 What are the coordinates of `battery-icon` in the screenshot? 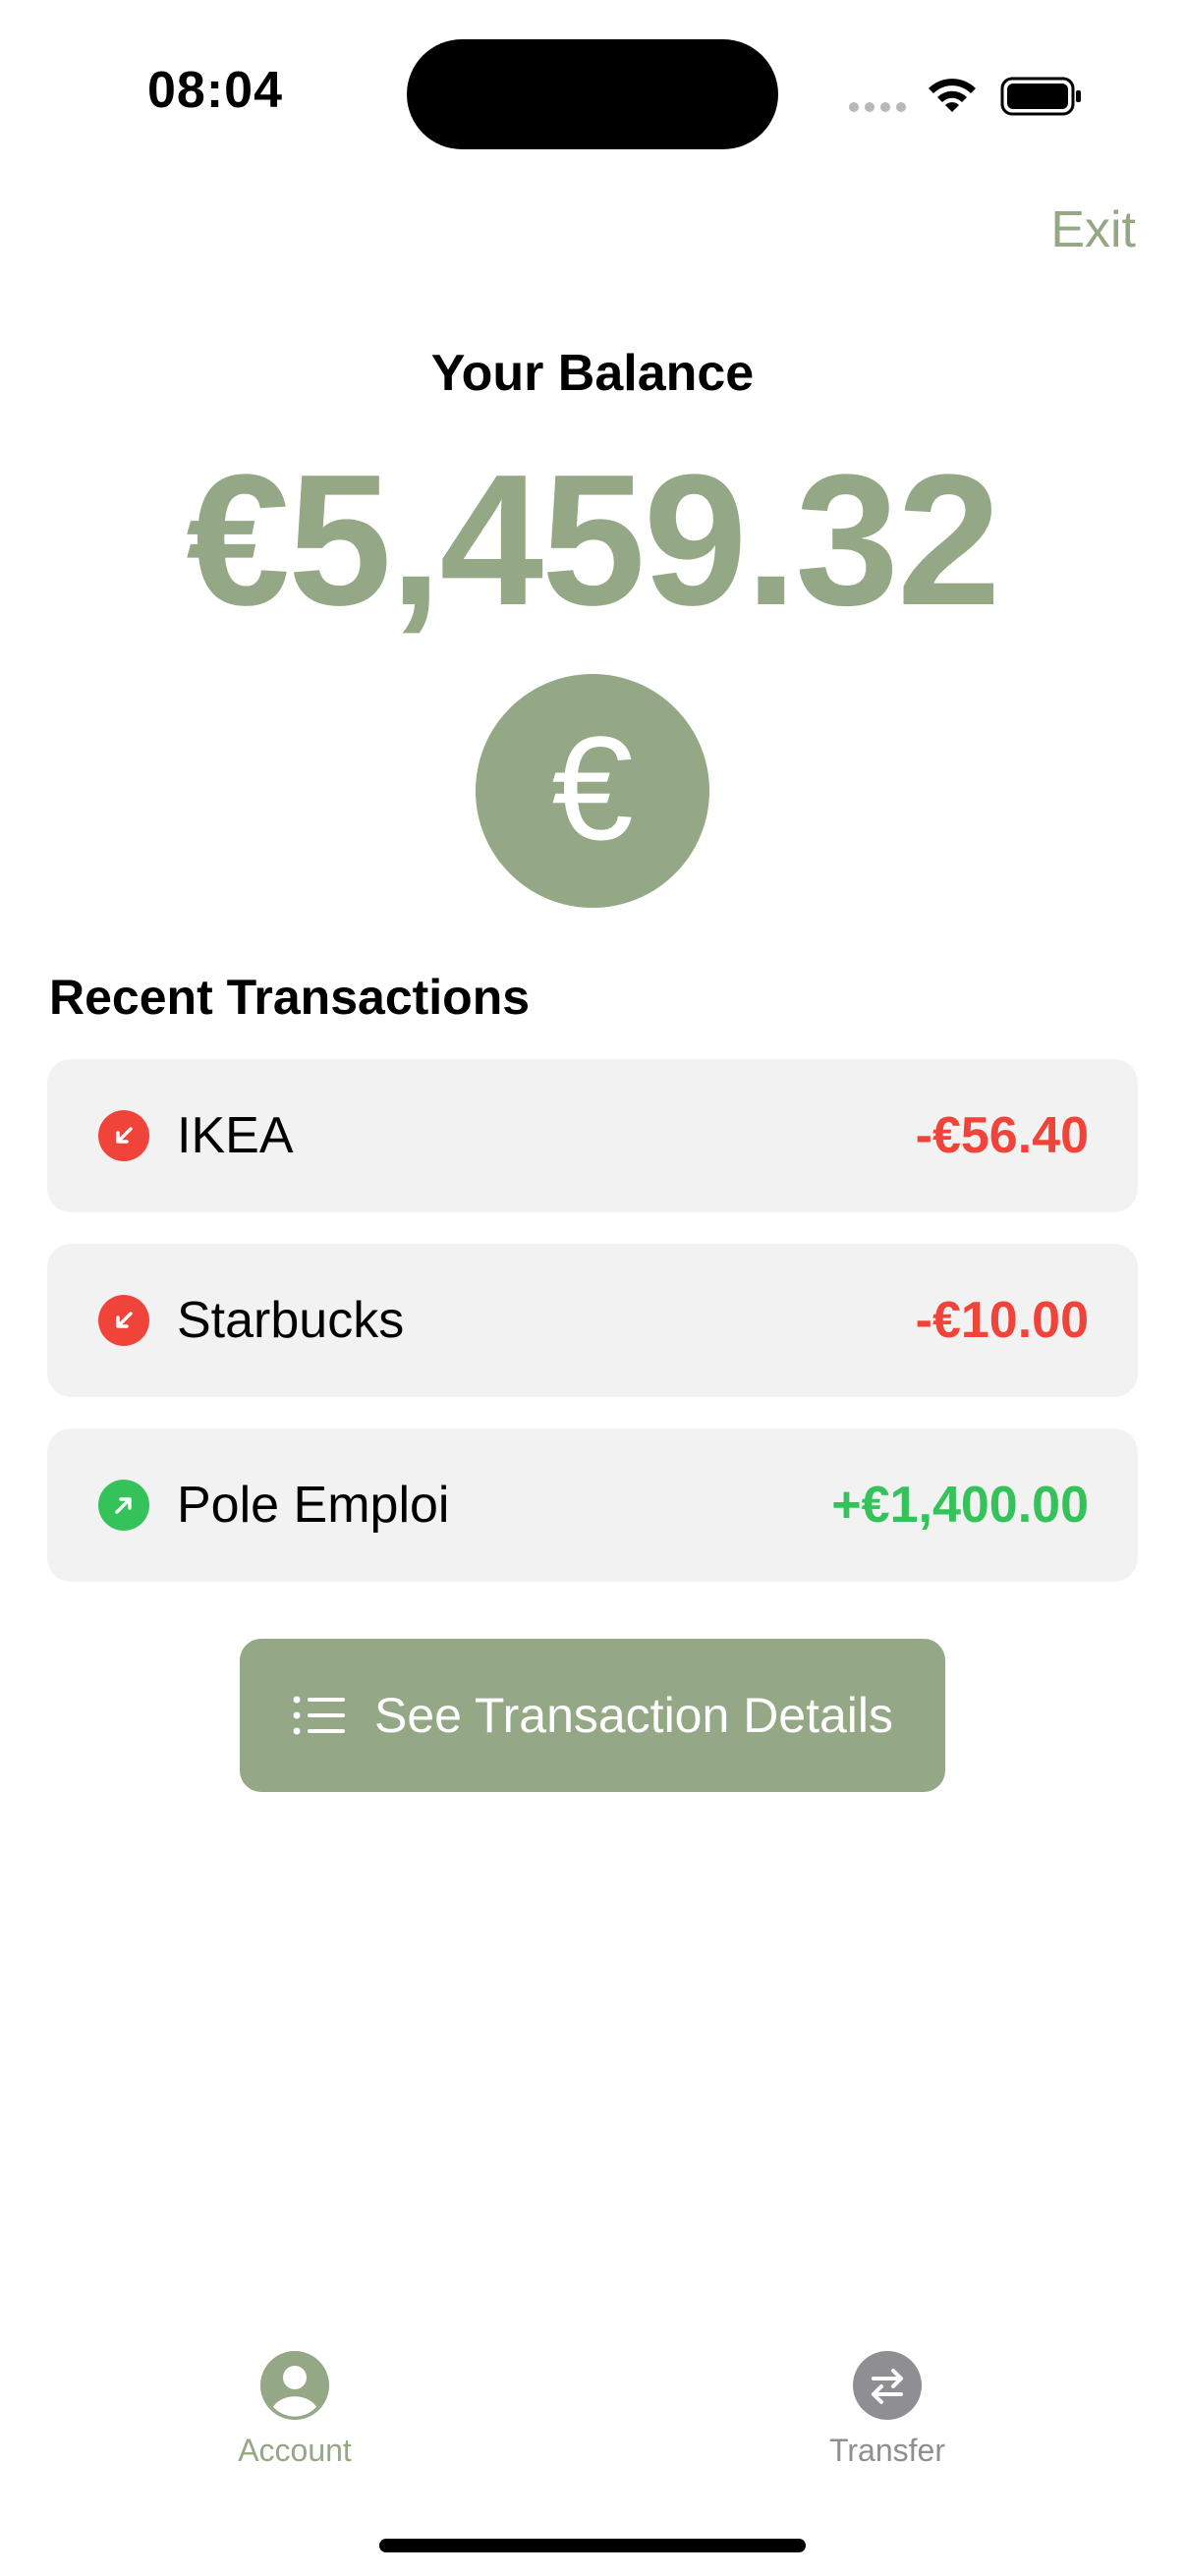 It's located at (1041, 96).